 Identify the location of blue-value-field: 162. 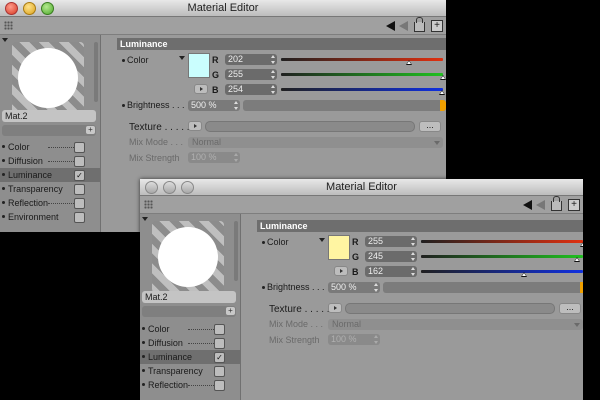
(391, 271).